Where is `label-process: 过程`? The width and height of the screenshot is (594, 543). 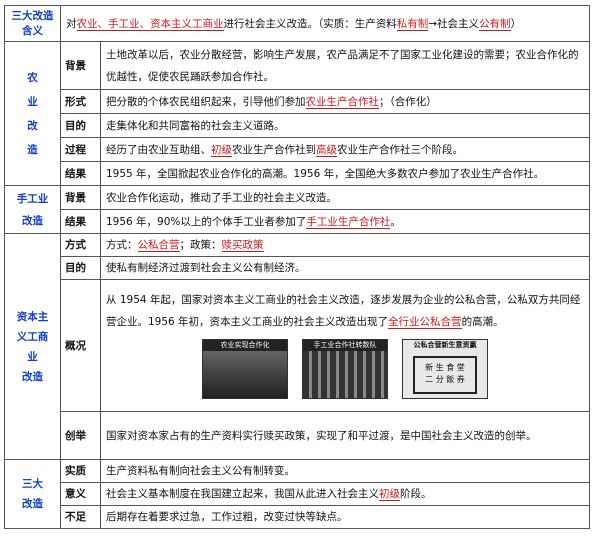
label-process: 过程 is located at coordinates (80, 149).